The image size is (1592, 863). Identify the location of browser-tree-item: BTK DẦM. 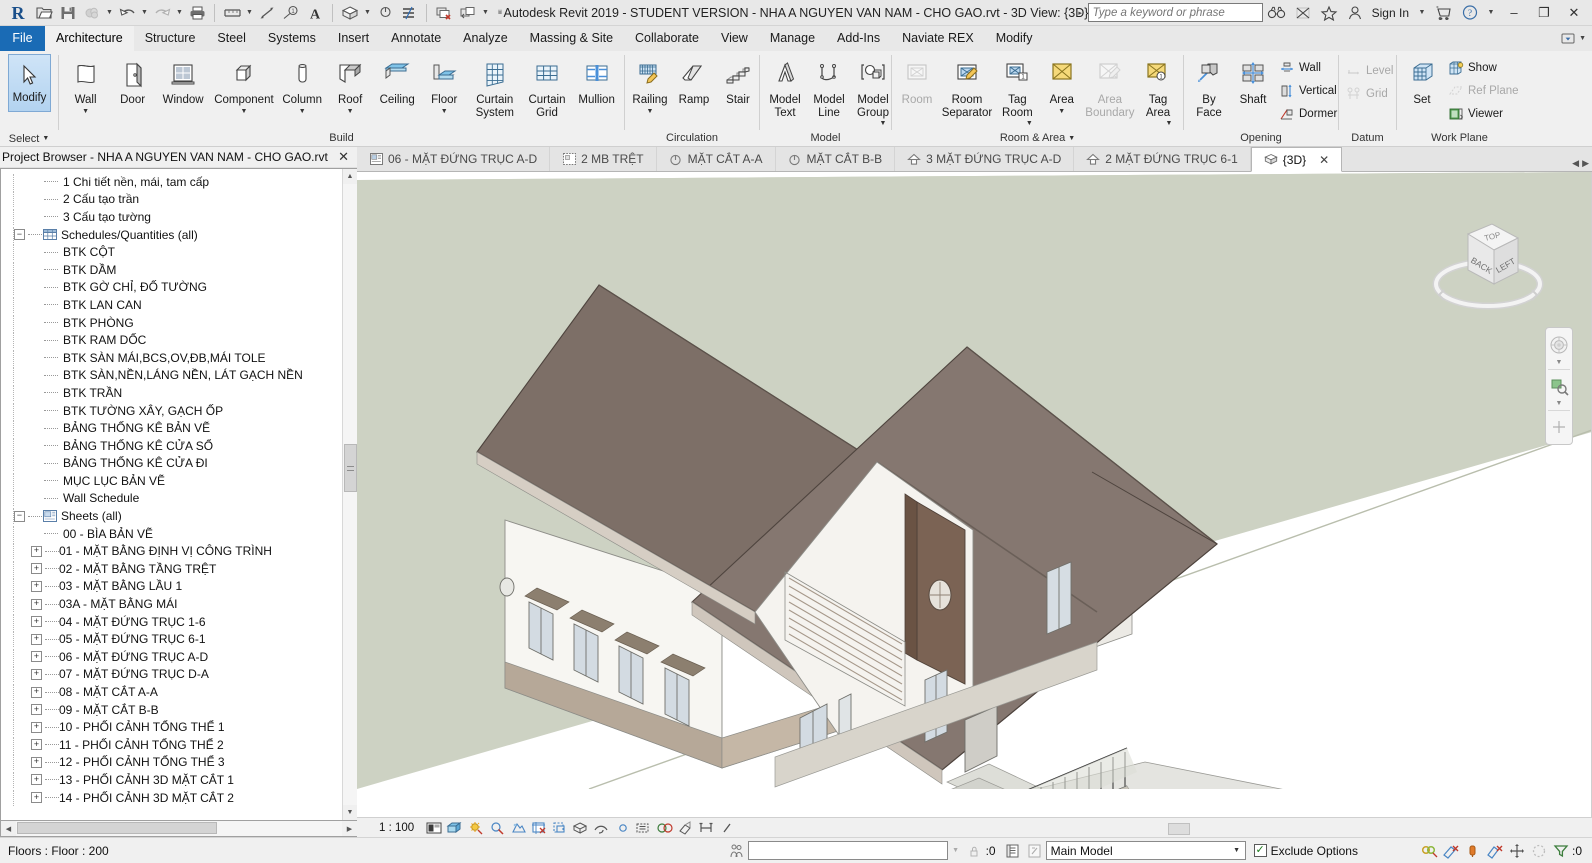
(171, 270).